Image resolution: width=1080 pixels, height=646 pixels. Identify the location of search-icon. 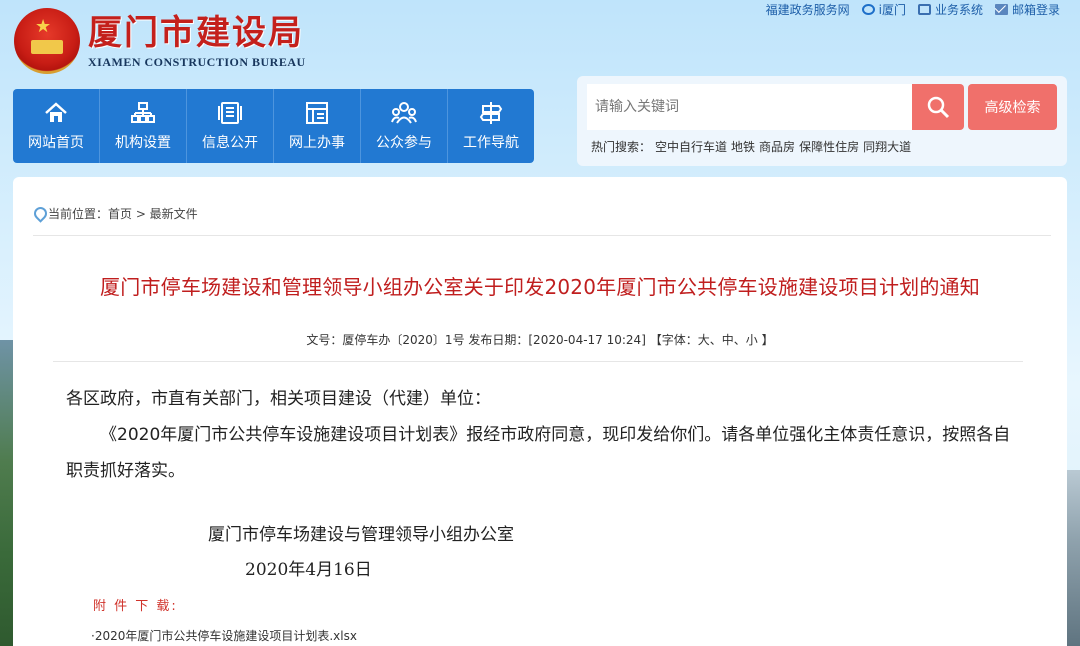
(938, 107).